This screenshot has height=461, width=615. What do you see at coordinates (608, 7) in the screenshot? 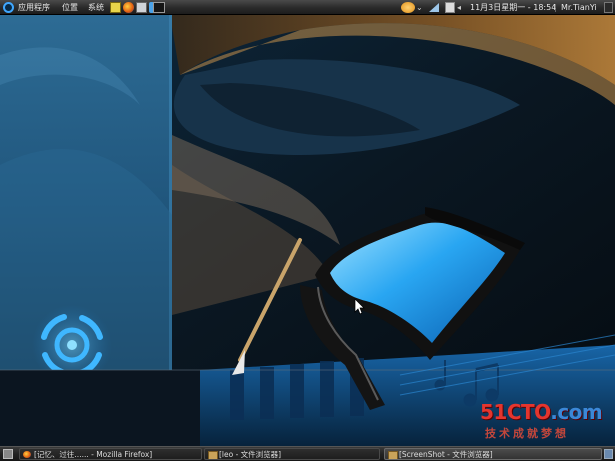
I see `power-icon` at bounding box center [608, 7].